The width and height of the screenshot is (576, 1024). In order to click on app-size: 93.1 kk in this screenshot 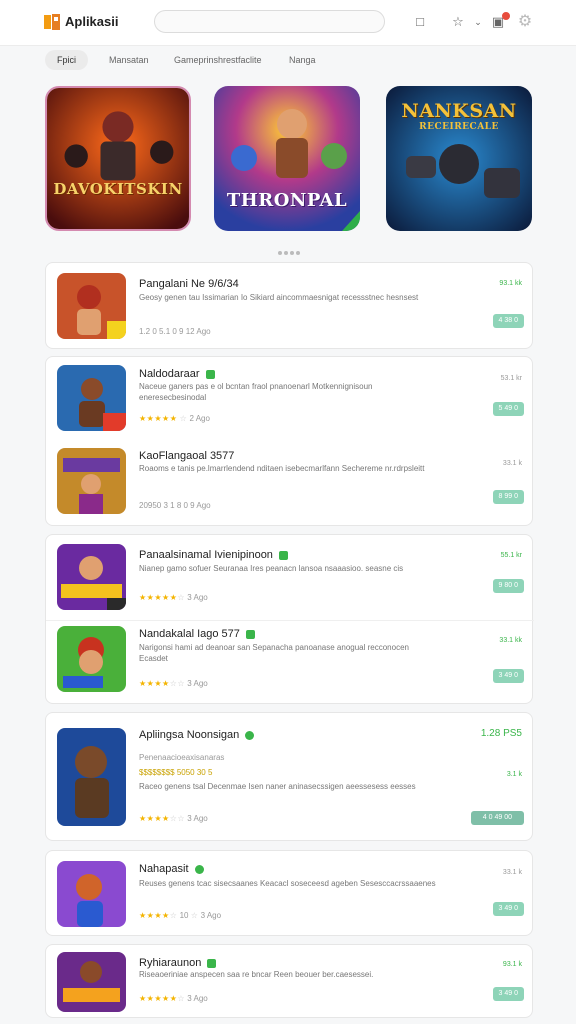, I will do `click(510, 283)`.